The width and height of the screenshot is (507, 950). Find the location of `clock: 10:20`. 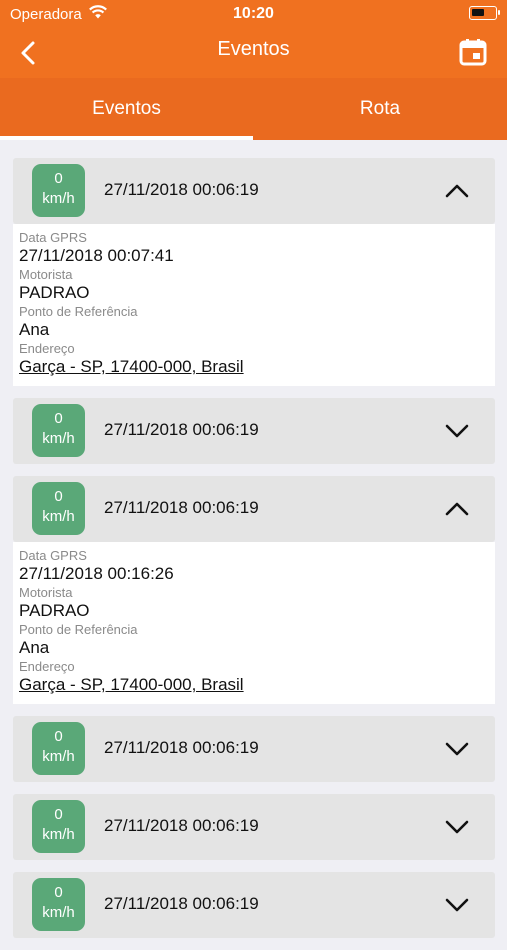

clock: 10:20 is located at coordinates (253, 13).